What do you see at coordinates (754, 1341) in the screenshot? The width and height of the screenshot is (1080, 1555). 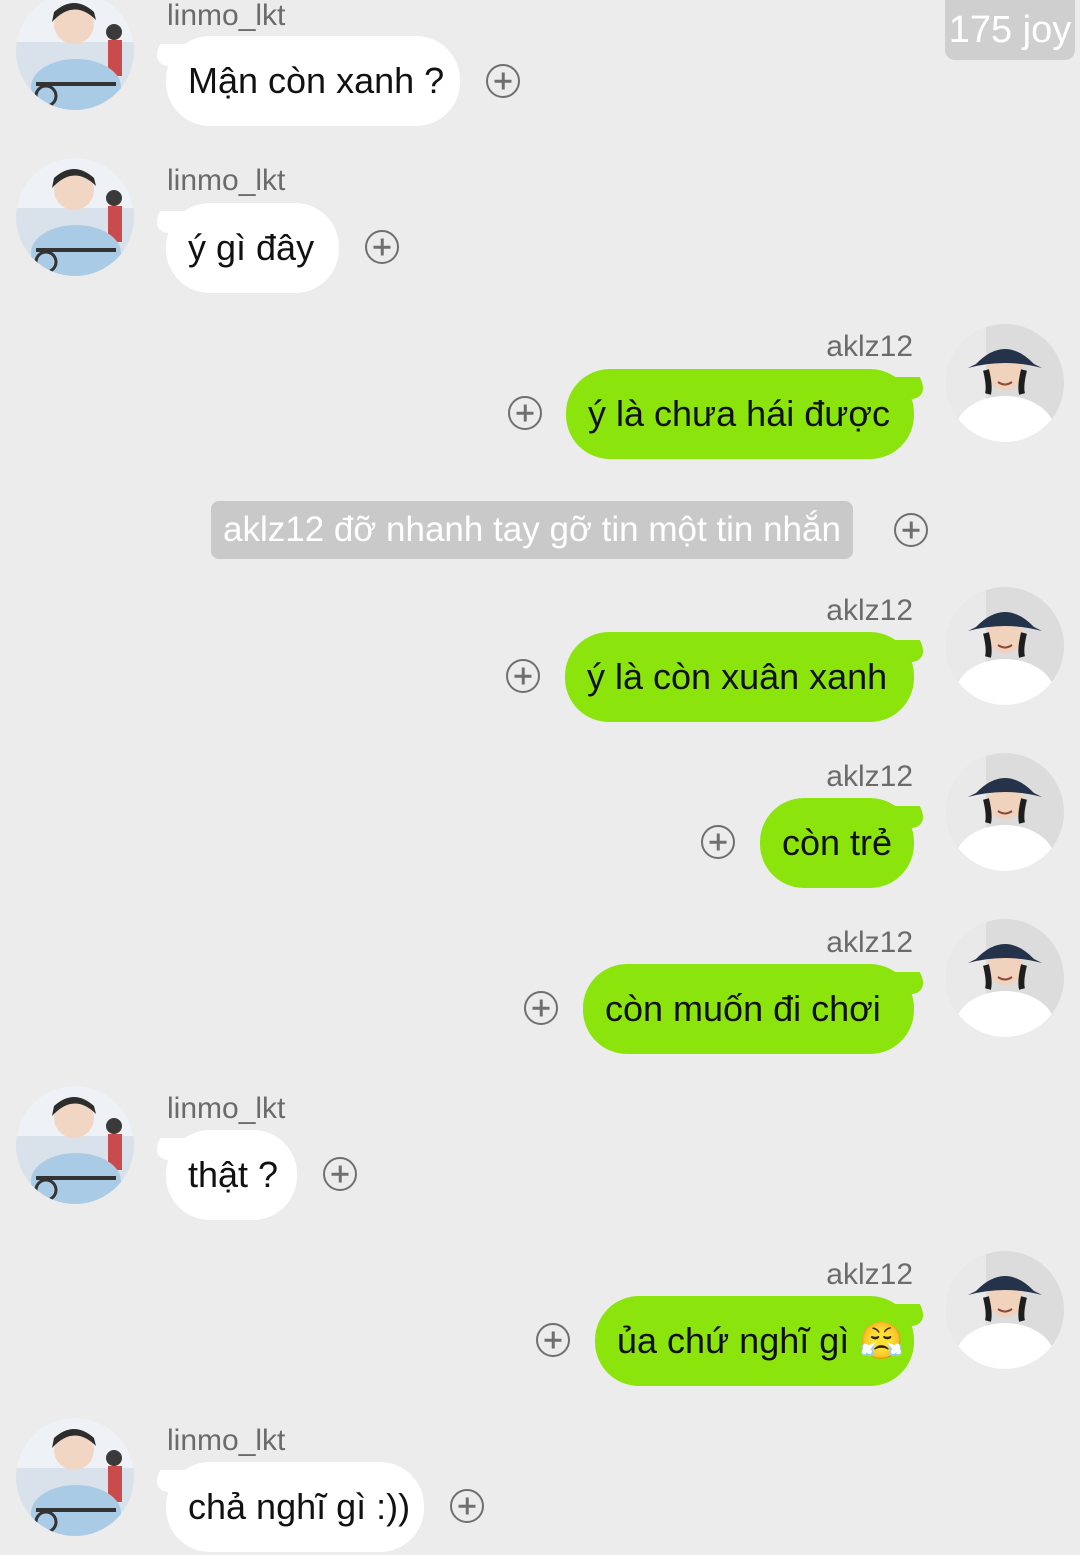 I see `message-bubble: ủa chứ nghĩ gì 😤` at bounding box center [754, 1341].